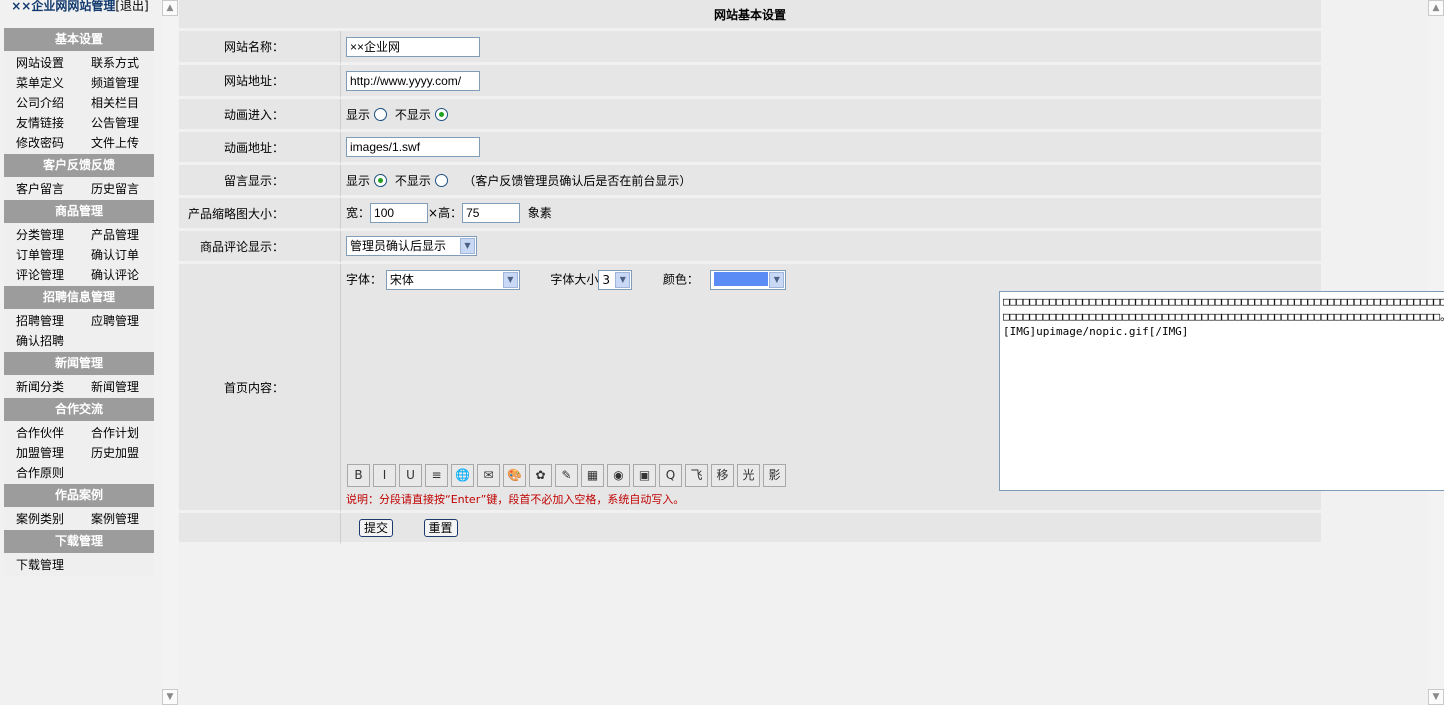  Describe the element at coordinates (116, 433) in the screenshot. I see `sidebar-item: 合作计划` at that location.